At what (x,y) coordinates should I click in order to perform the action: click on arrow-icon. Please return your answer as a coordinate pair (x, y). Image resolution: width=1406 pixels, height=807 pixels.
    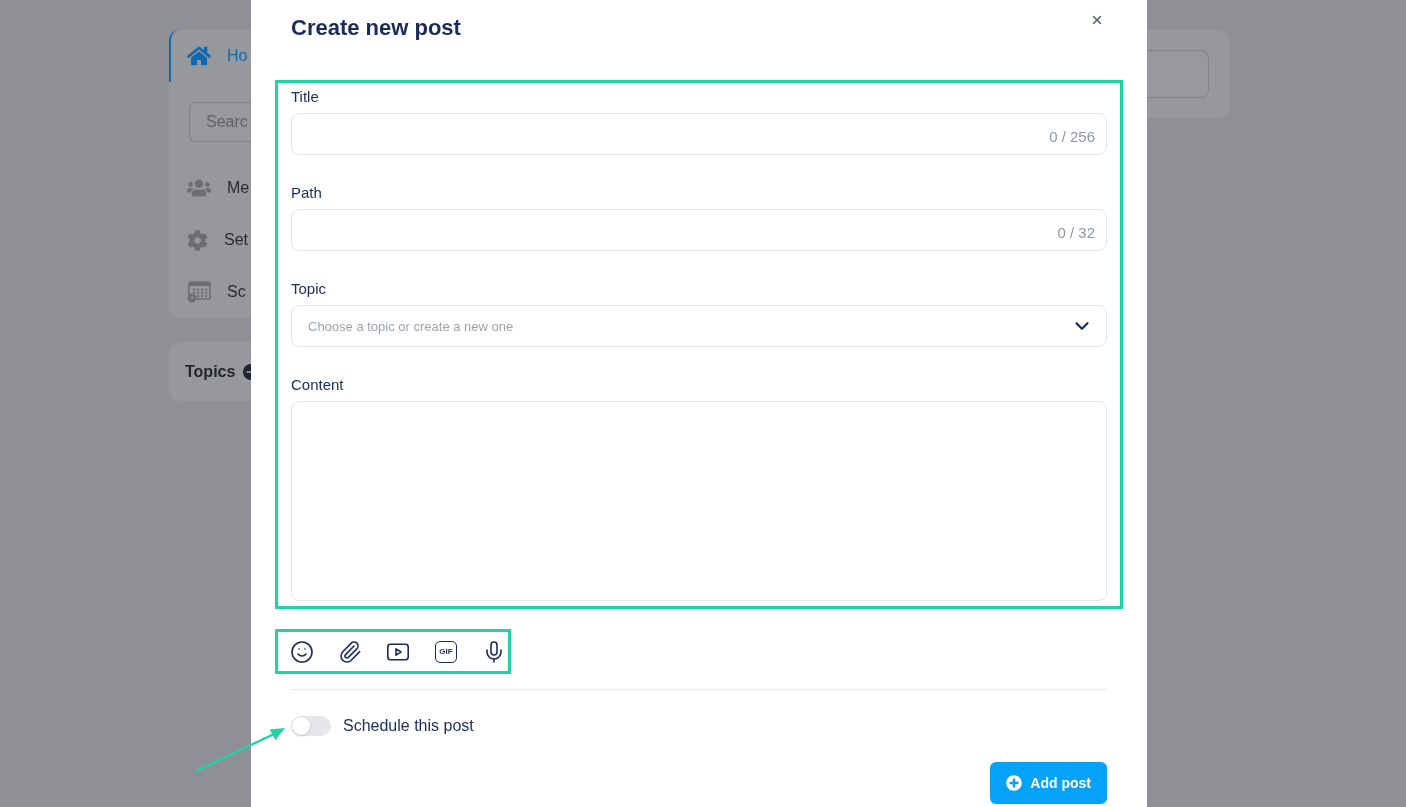
    Looking at the image, I should click on (240, 750).